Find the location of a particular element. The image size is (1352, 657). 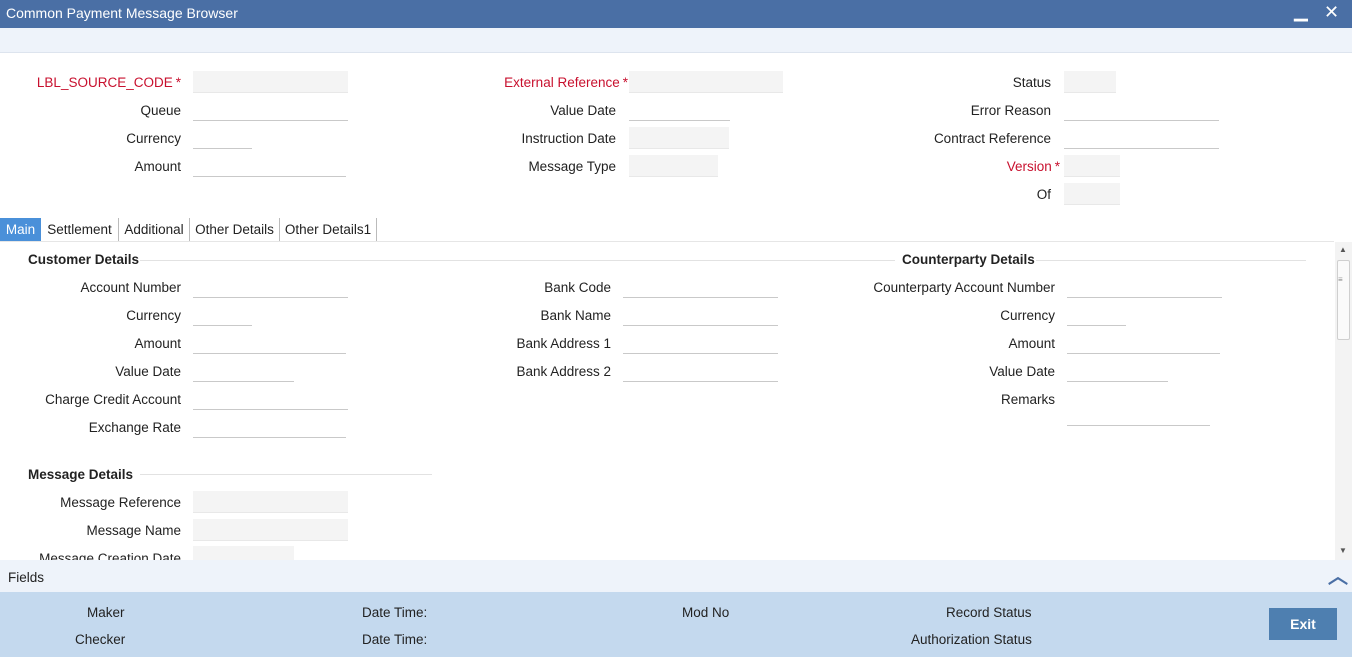

customer-account-number-label: Account Number is located at coordinates (130, 287).